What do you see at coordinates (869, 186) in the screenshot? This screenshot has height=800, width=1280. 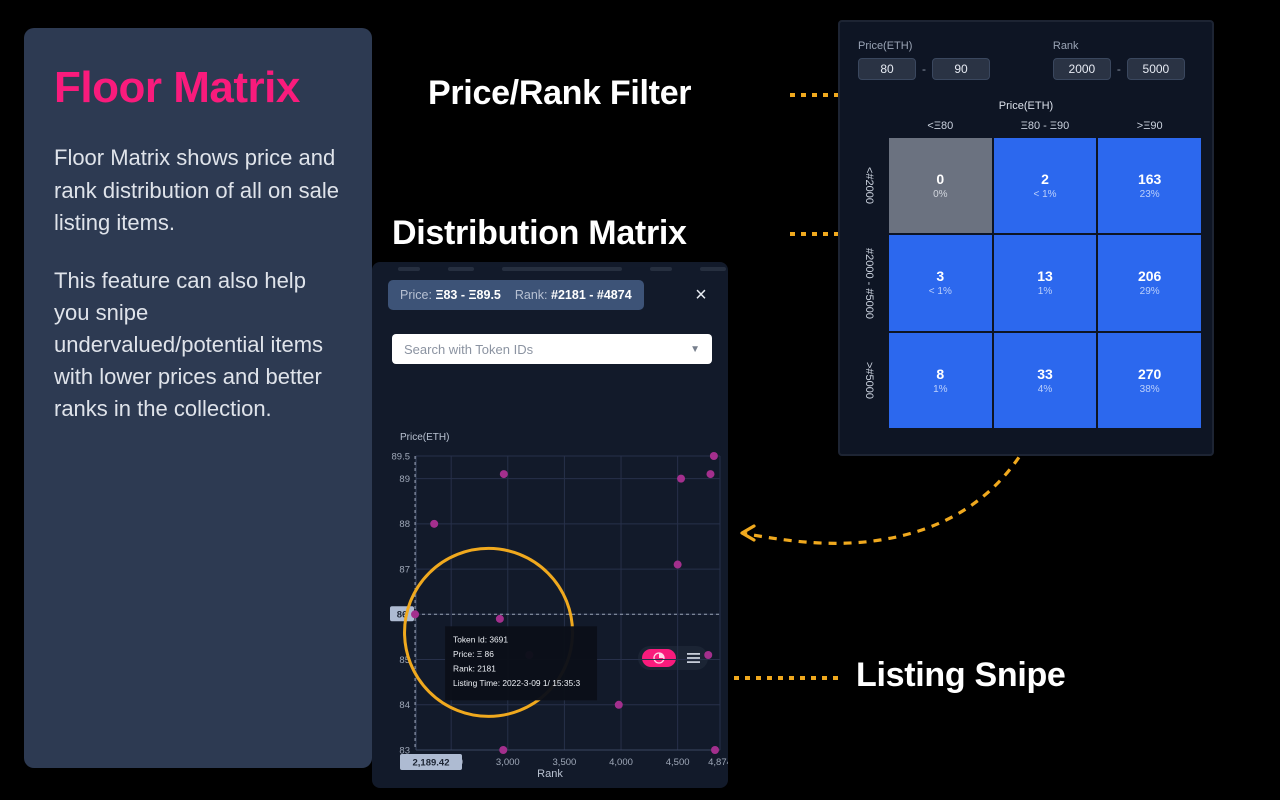 I see `matrix-rowhead-0: <#2000` at bounding box center [869, 186].